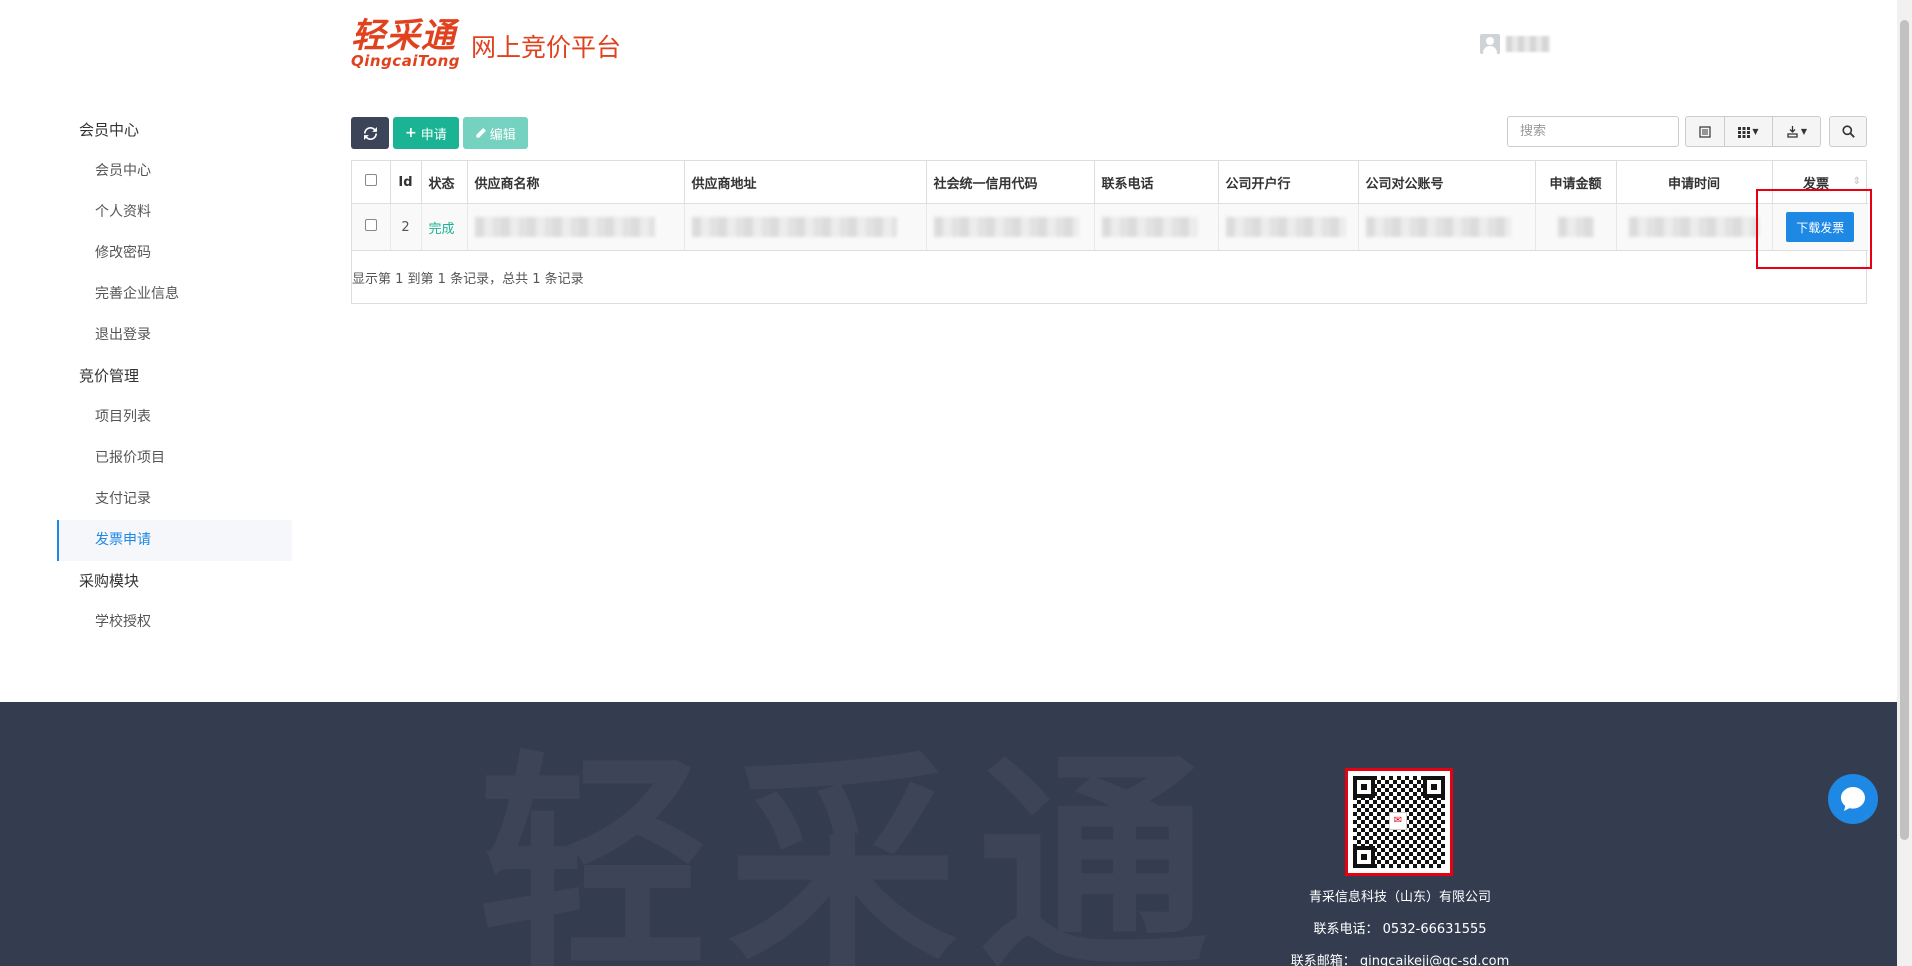  Describe the element at coordinates (576, 182) in the screenshot. I see `column-header-supplier-name: 供应商名称` at that location.